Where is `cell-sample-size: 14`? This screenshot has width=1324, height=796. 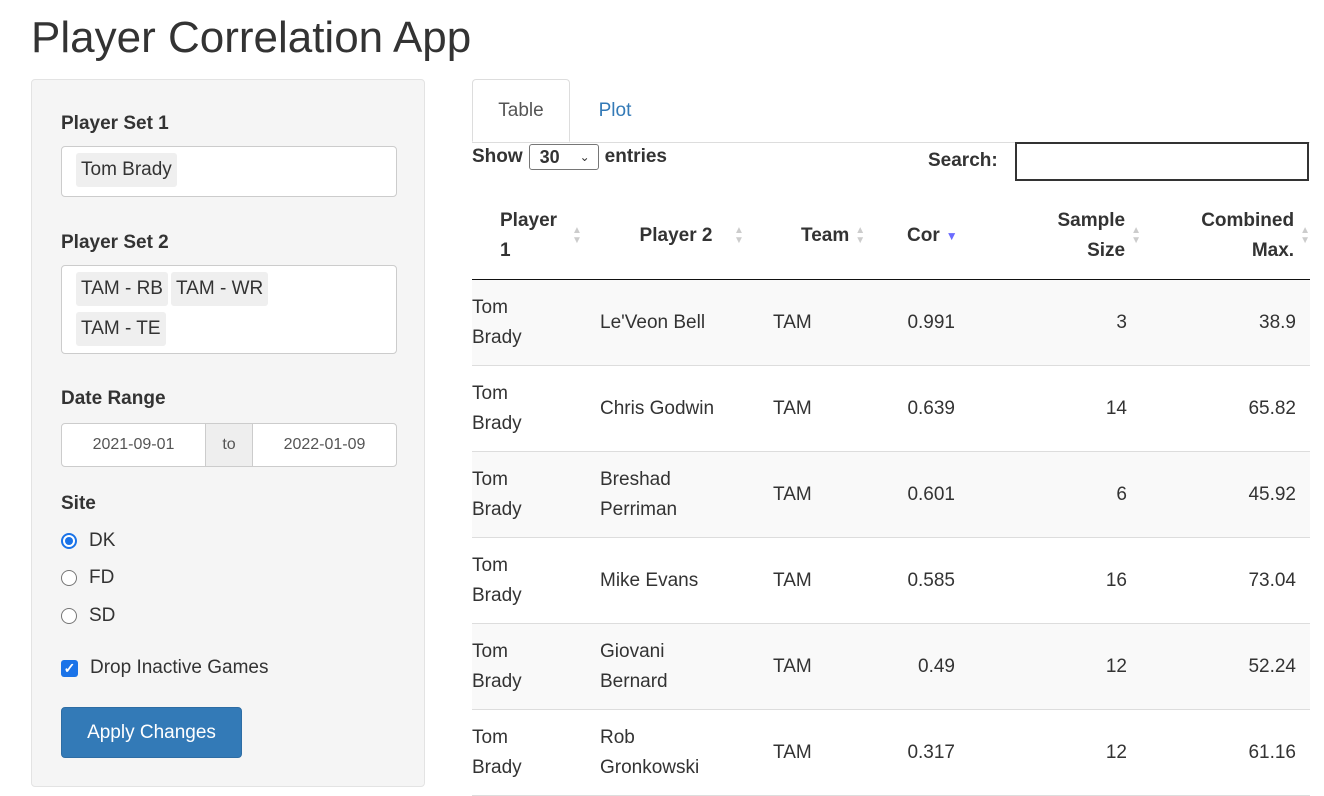
cell-sample-size: 14 is located at coordinates (1062, 408).